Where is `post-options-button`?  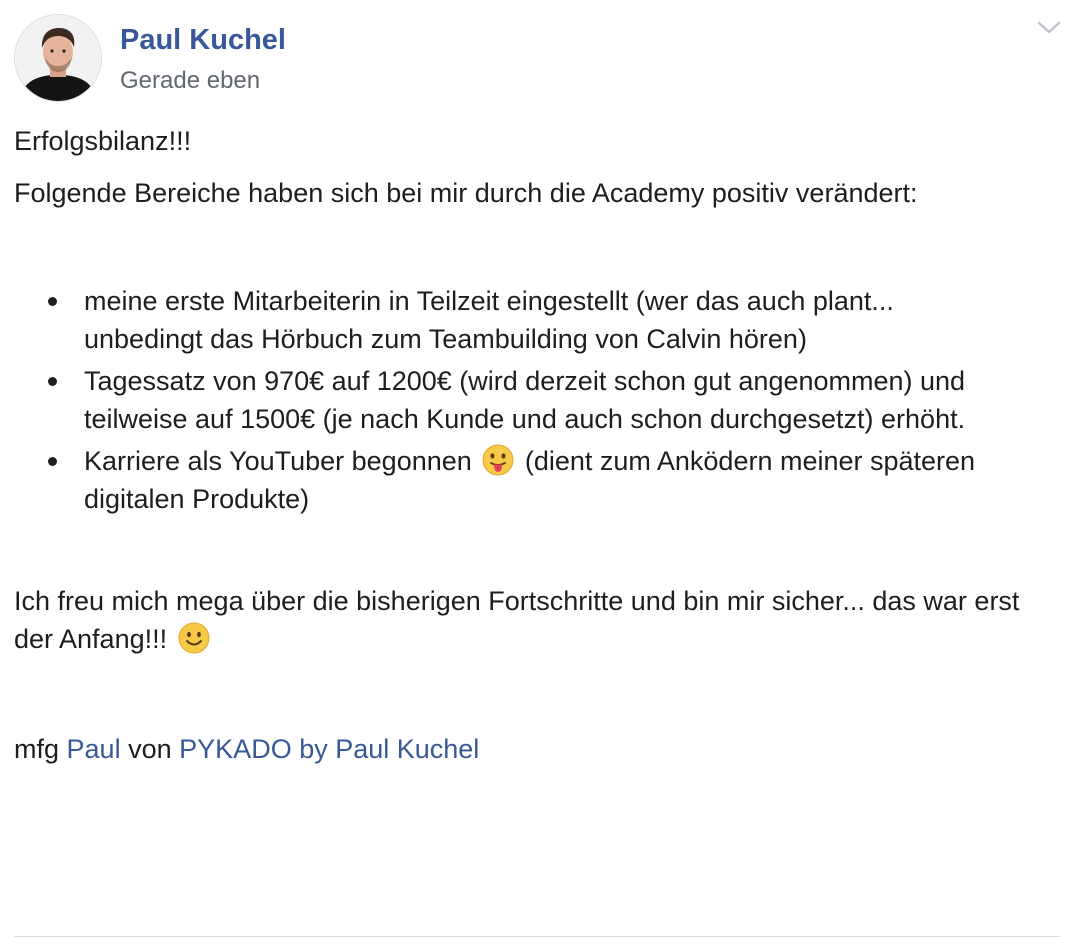 post-options-button is located at coordinates (1049, 28).